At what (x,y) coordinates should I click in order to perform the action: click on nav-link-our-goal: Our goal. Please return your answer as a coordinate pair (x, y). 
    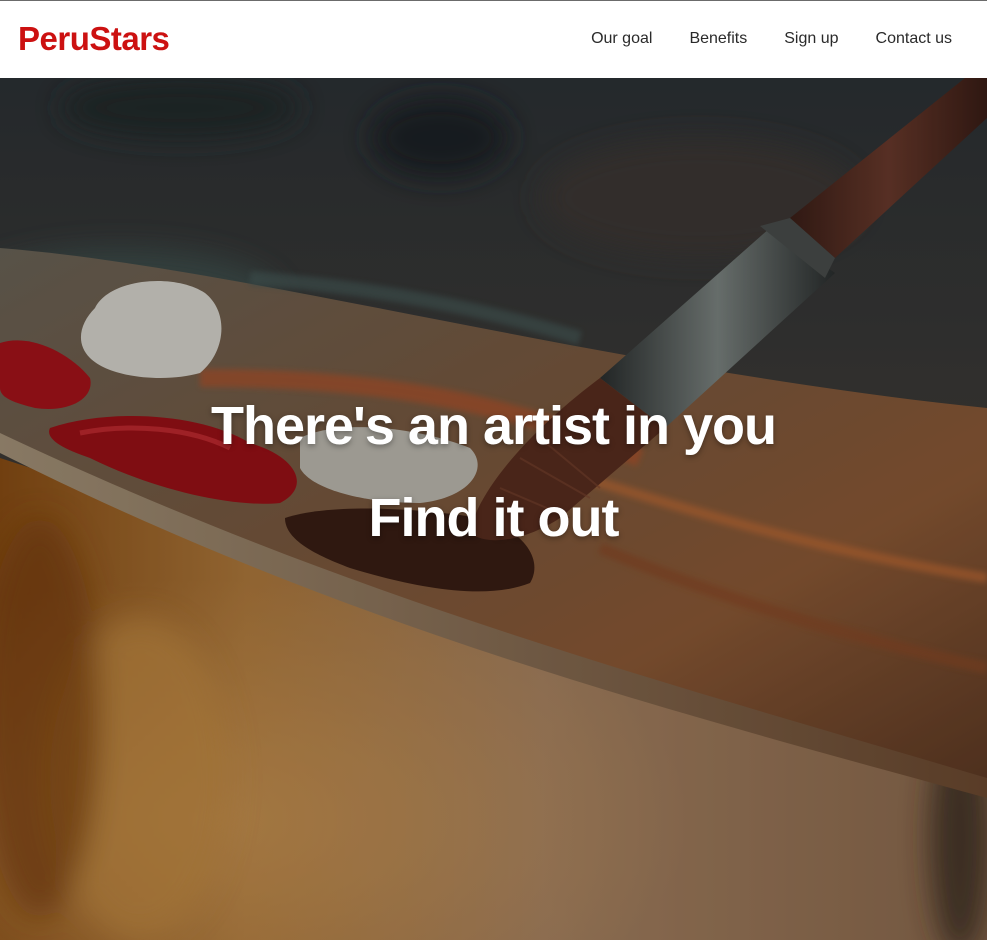
    Looking at the image, I should click on (621, 39).